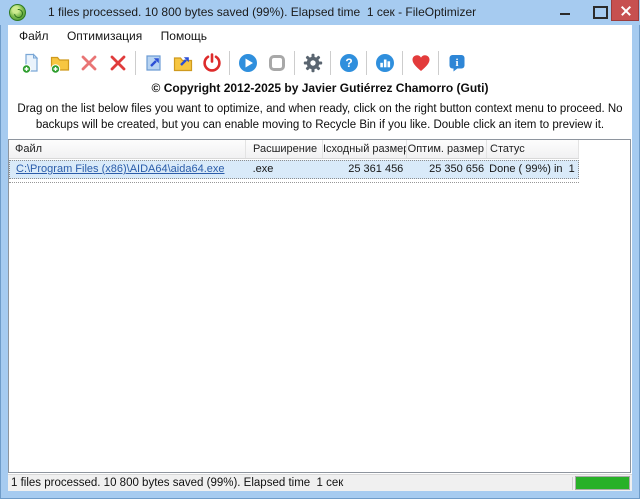 Image resolution: width=640 pixels, height=499 pixels. I want to click on stop-icon, so click(276, 62).